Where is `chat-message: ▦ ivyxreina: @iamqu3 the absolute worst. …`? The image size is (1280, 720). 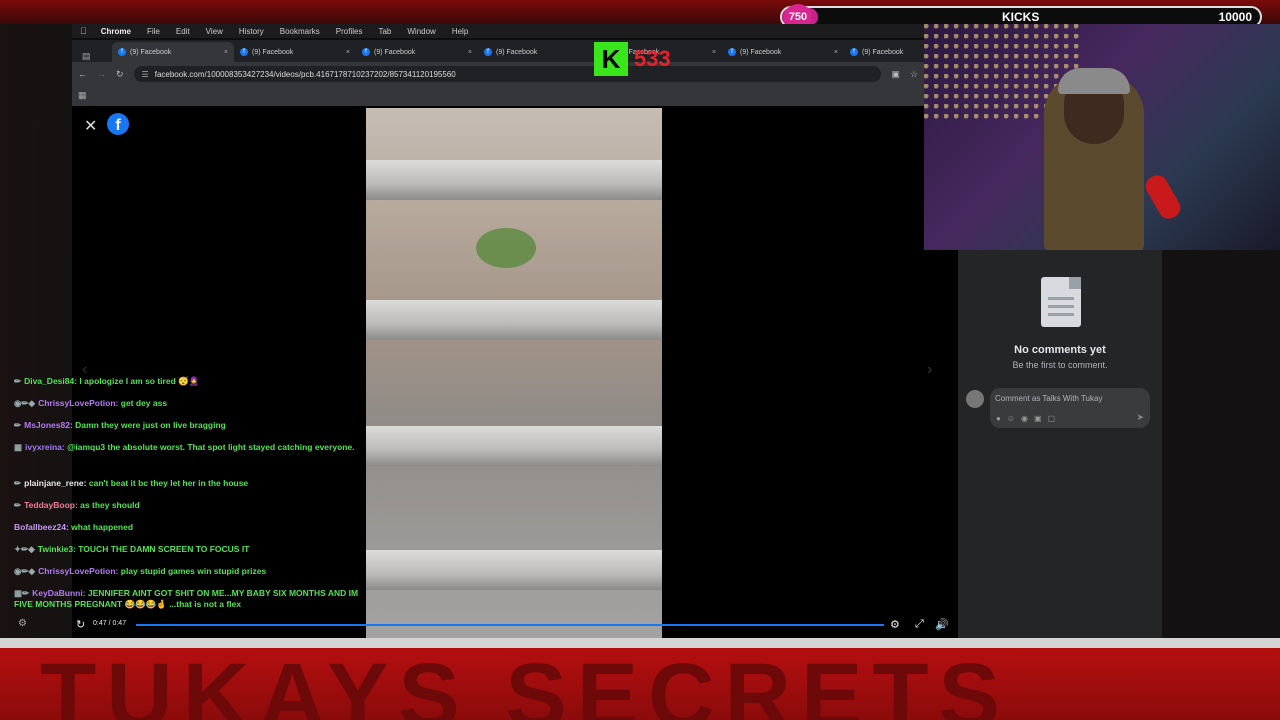
chat-message: ▦ ivyxreina: @iamqu3 the absolute worst. … is located at coordinates (189, 447).